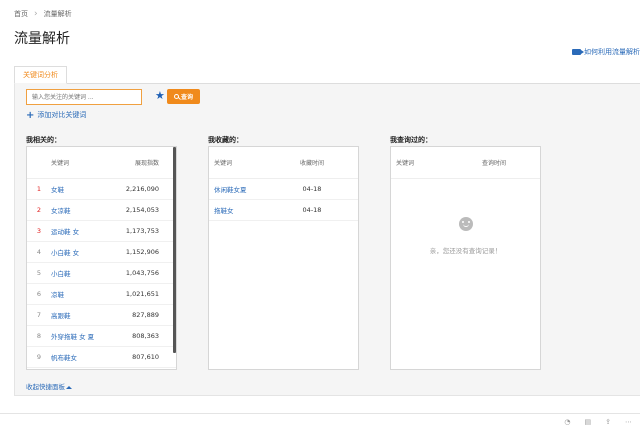 The height and width of the screenshot is (426, 640). I want to click on keyword-link: 帆布鞋女, so click(82, 357).